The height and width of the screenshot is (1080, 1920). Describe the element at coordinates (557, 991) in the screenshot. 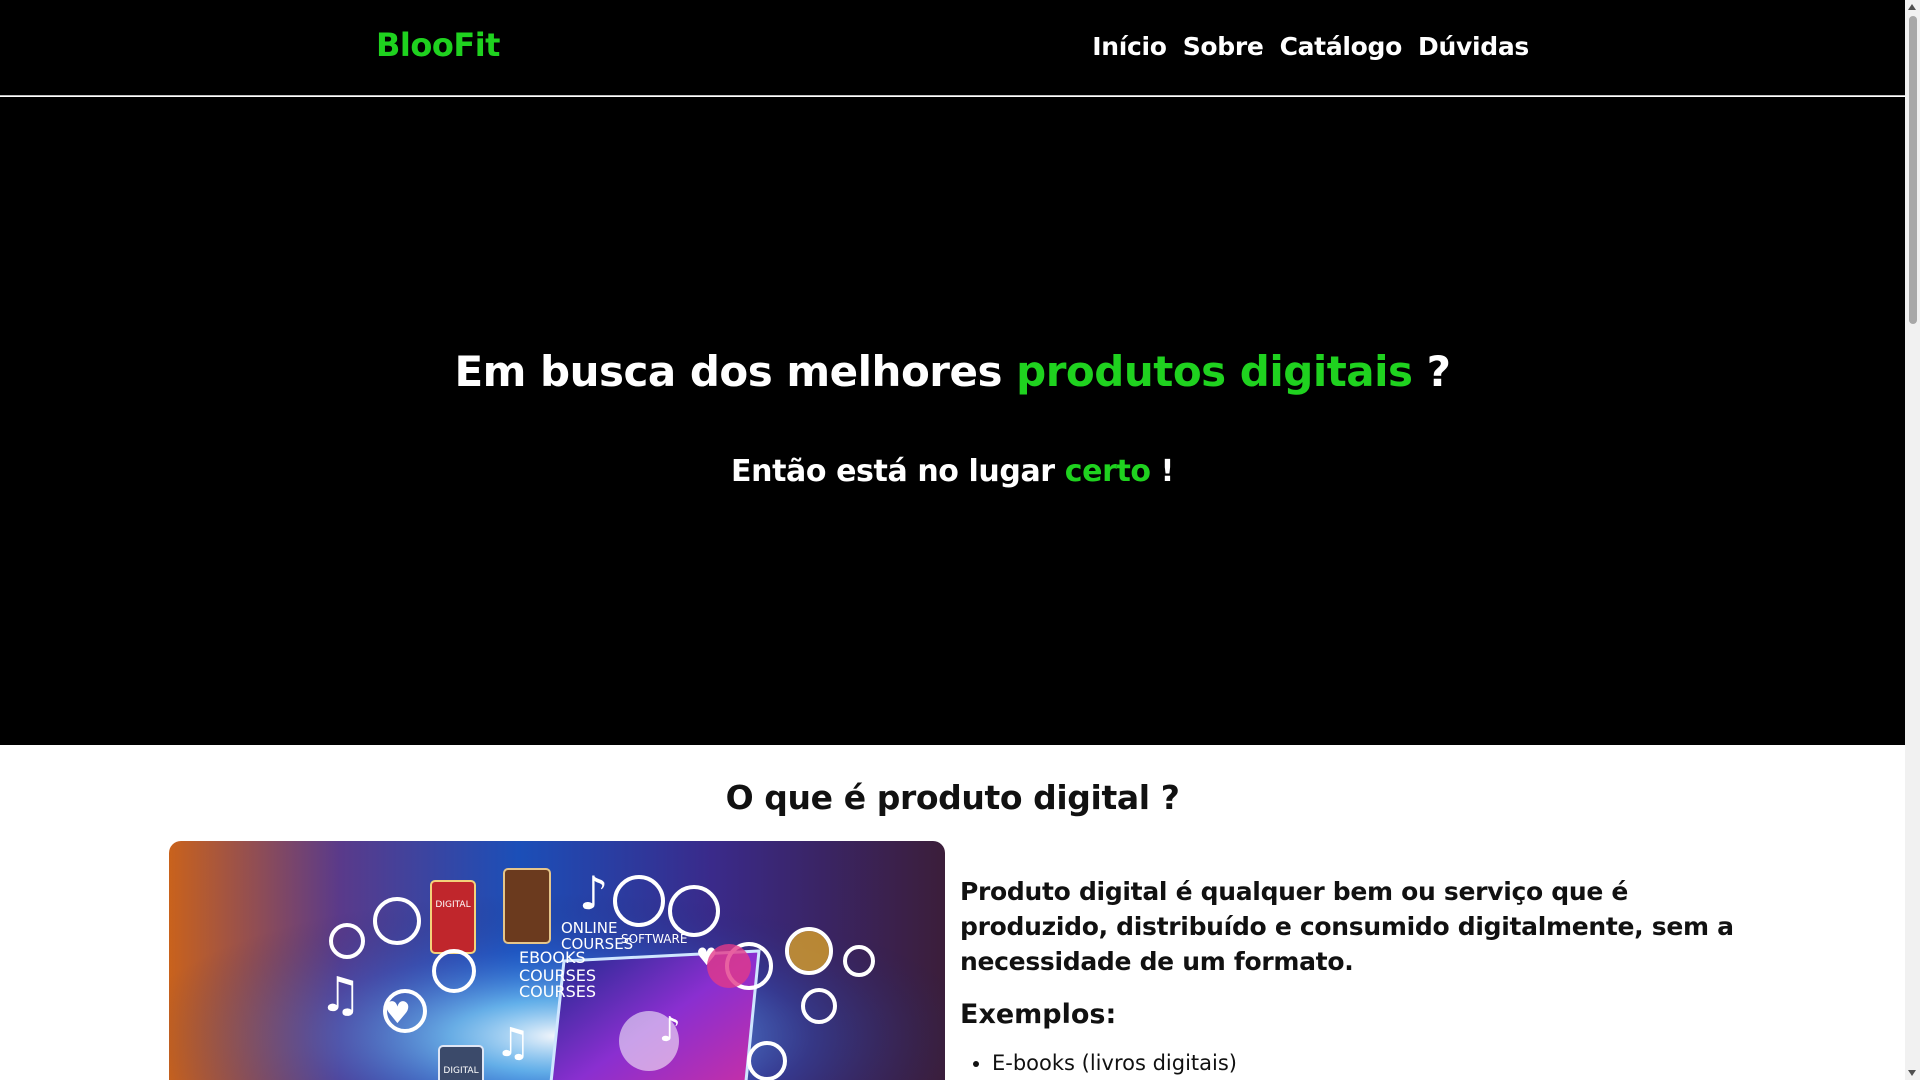

I see `illustration-label: COURSES` at that location.